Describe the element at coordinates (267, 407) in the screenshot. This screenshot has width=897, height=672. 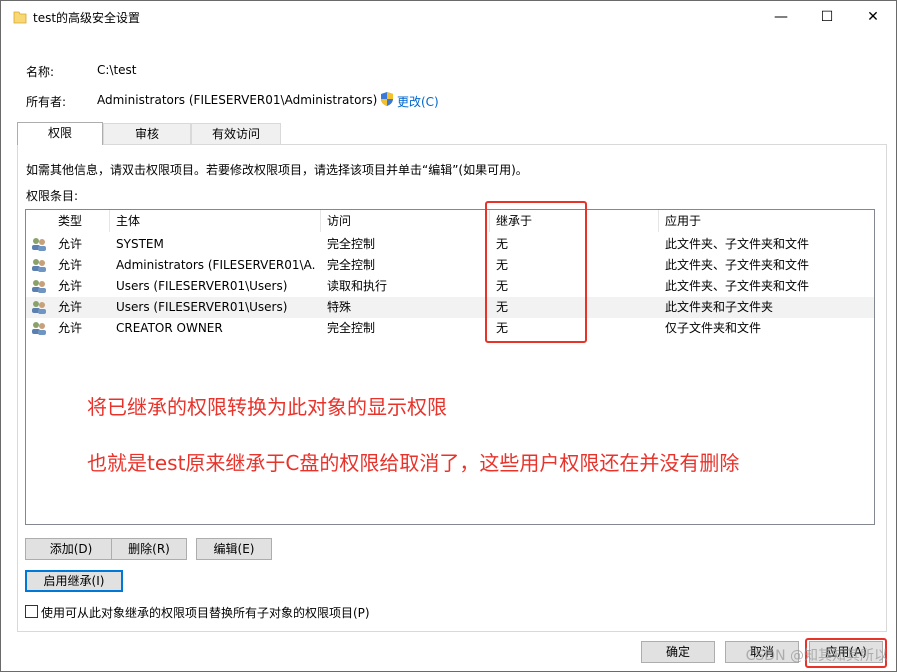
I see `annotation-line-1: 将已继承的权限转换为此对象的显示权限` at that location.